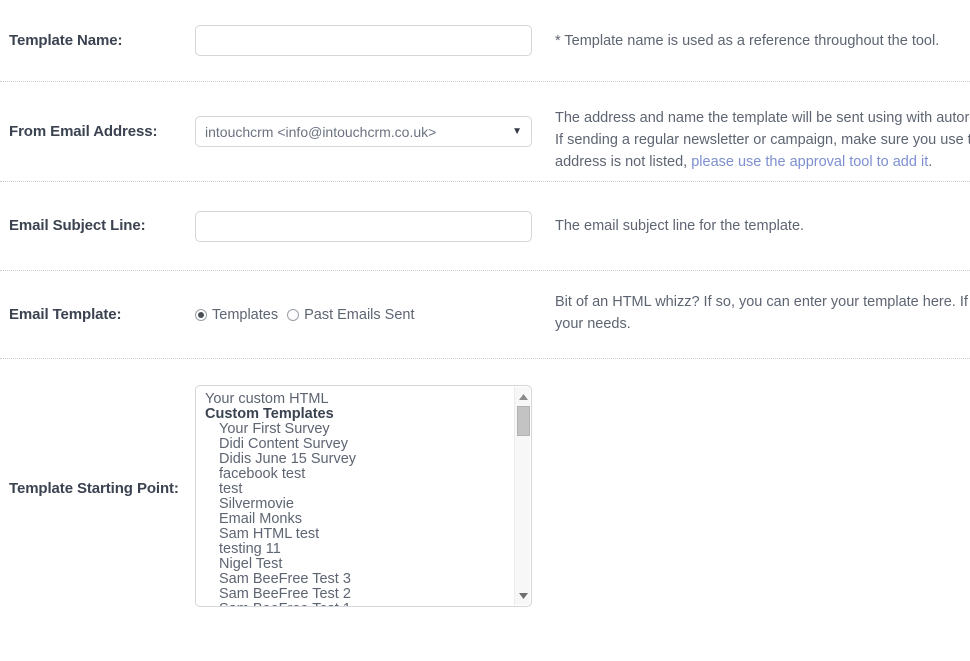  Describe the element at coordinates (359, 399) in the screenshot. I see `list-item: Your custom HTML` at that location.